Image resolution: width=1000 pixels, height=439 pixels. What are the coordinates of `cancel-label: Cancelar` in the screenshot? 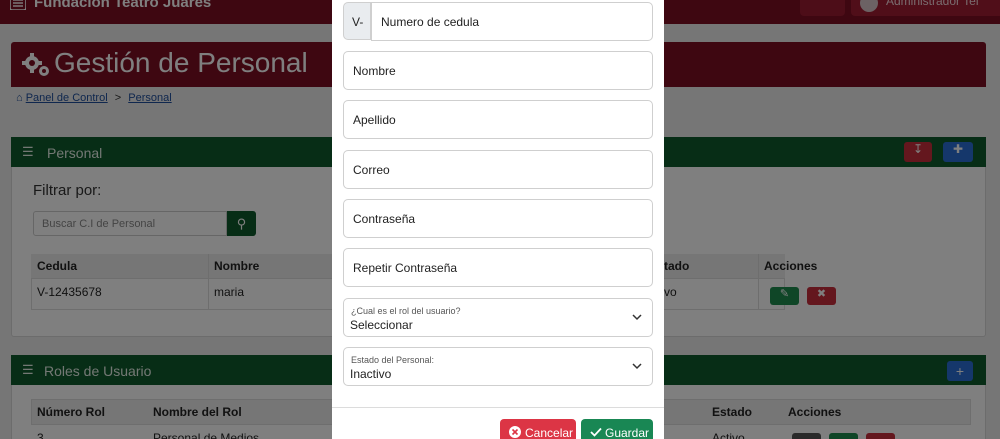 It's located at (549, 432).